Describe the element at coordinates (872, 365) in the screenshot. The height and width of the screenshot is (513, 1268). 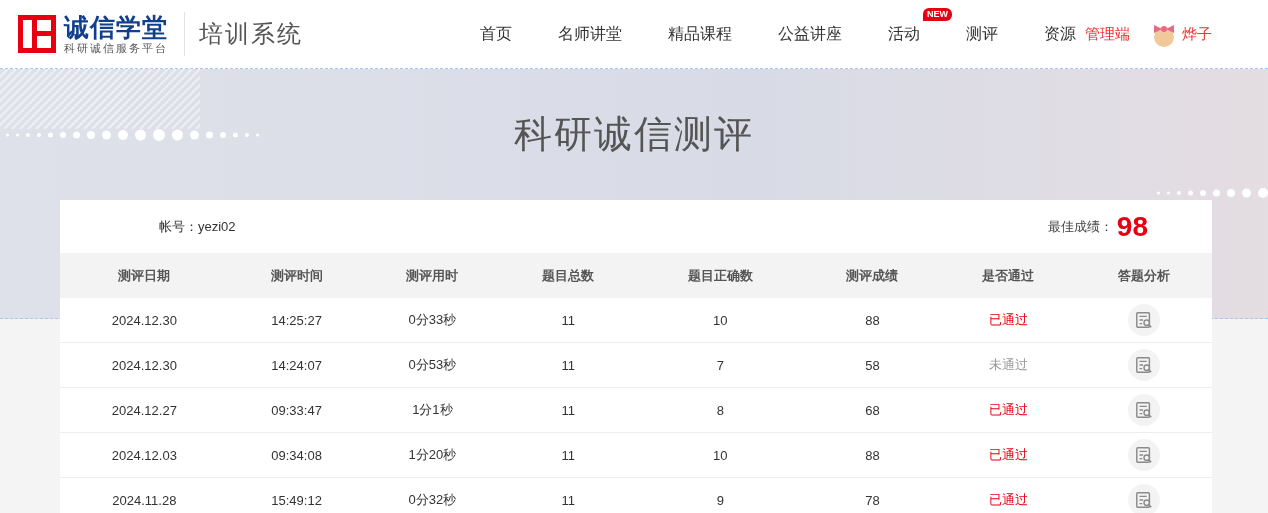
I see `table-cell: 58` at that location.